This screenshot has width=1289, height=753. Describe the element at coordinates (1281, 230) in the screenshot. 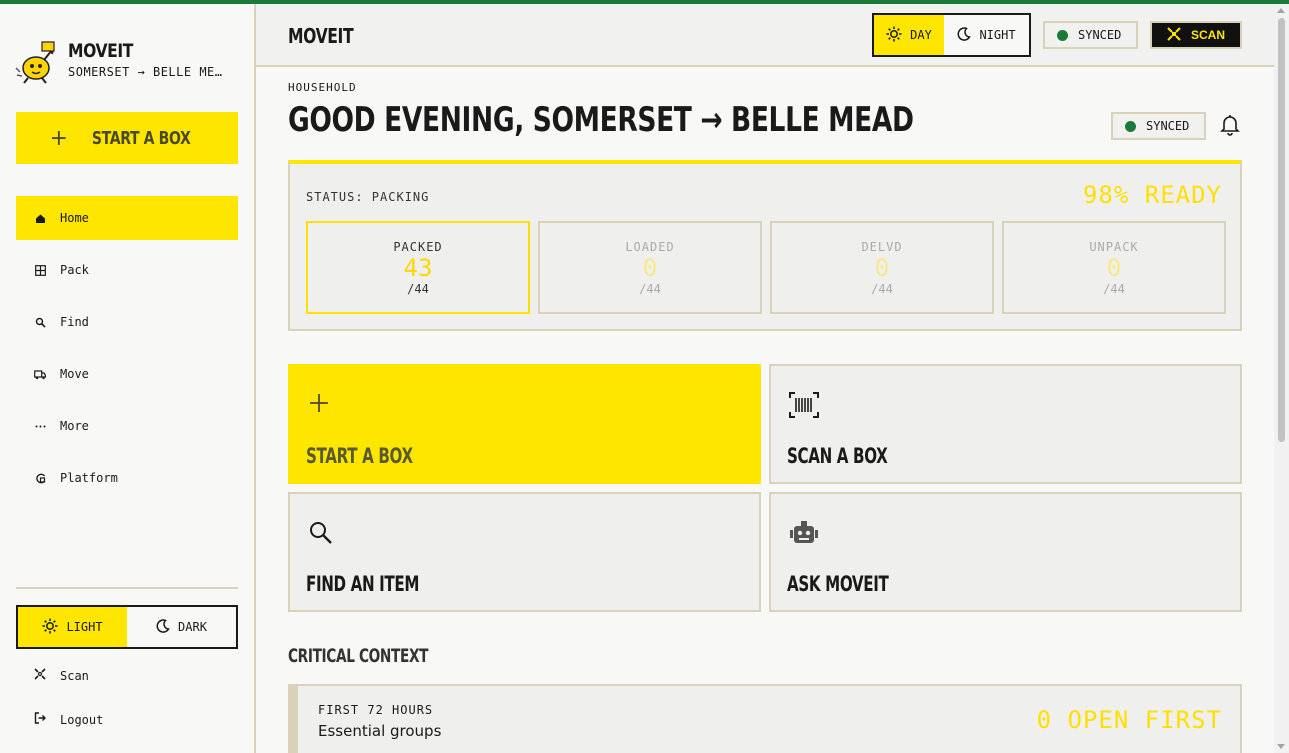

I see `scroll-thumb` at that location.